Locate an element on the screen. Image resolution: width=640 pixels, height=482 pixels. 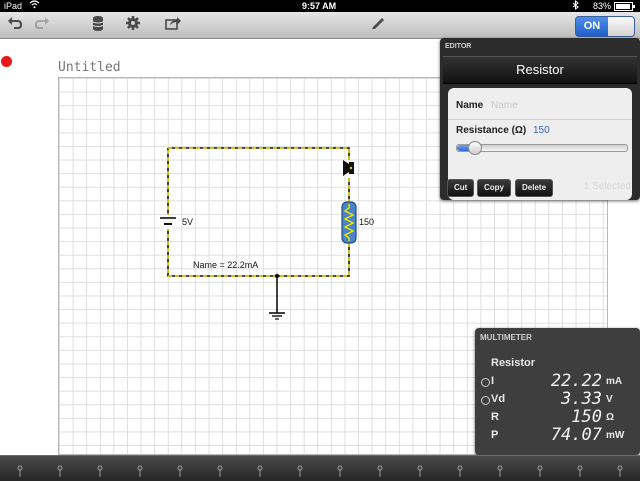
record-indicator is located at coordinates (6, 61).